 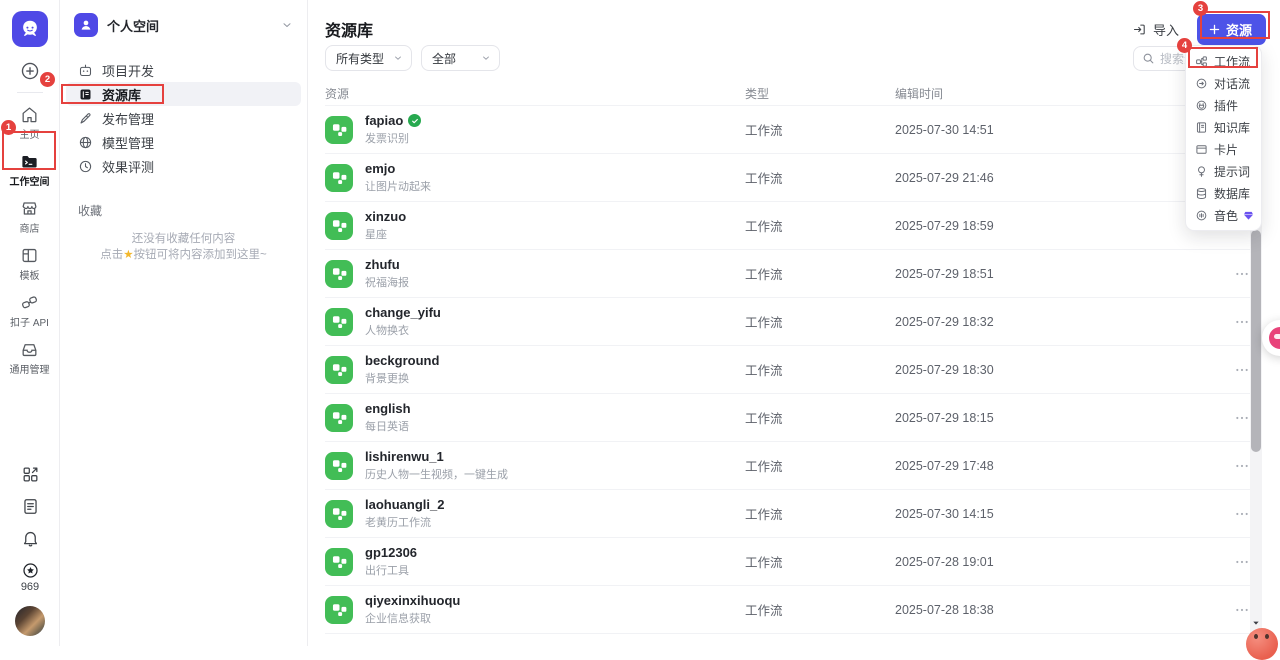 I want to click on resource-text: zhufu 祝福海报, so click(x=387, y=273).